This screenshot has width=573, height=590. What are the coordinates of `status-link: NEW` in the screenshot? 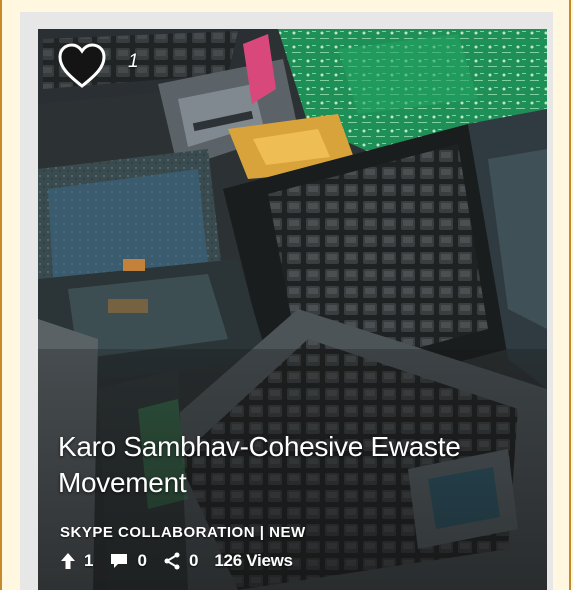 It's located at (287, 532).